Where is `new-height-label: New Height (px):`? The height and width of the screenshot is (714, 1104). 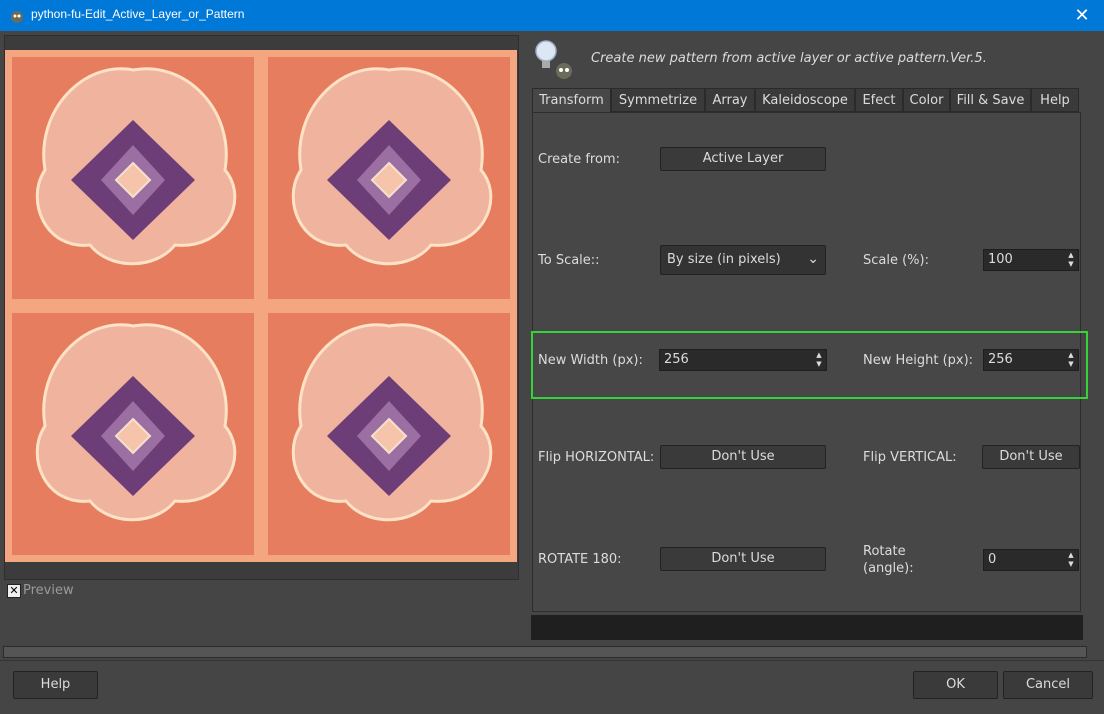
new-height-label: New Height (px): is located at coordinates (918, 360).